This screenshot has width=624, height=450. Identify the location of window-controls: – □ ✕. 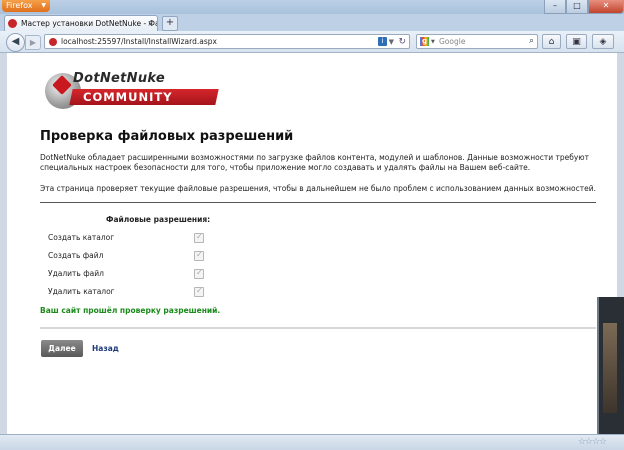
(584, 7).